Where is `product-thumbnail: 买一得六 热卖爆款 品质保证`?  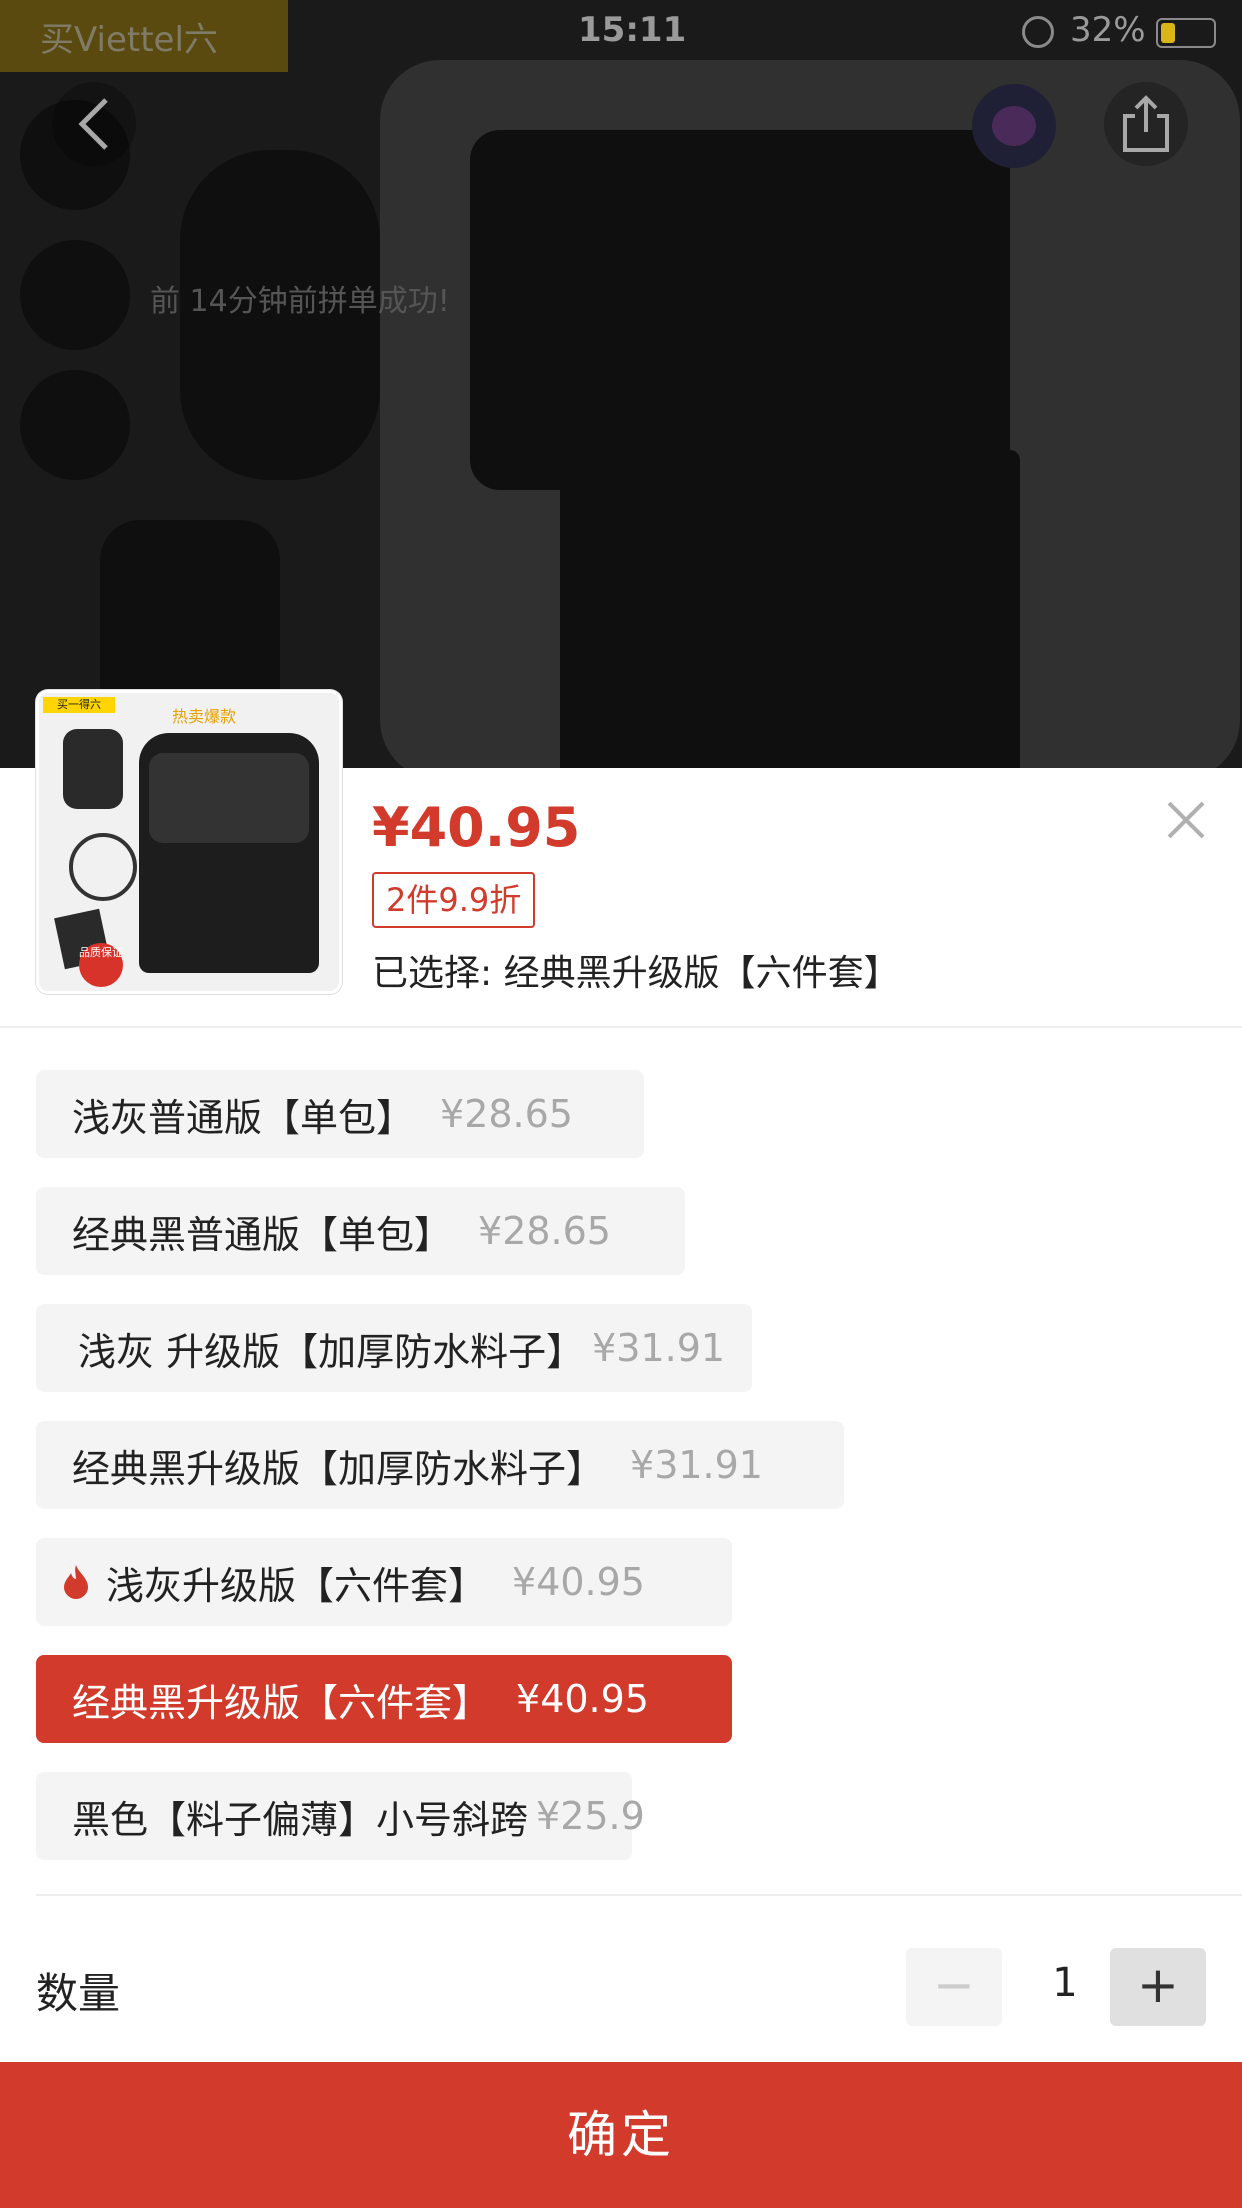
product-thumbnail: 买一得六 热卖爆款 品质保证 is located at coordinates (189, 842).